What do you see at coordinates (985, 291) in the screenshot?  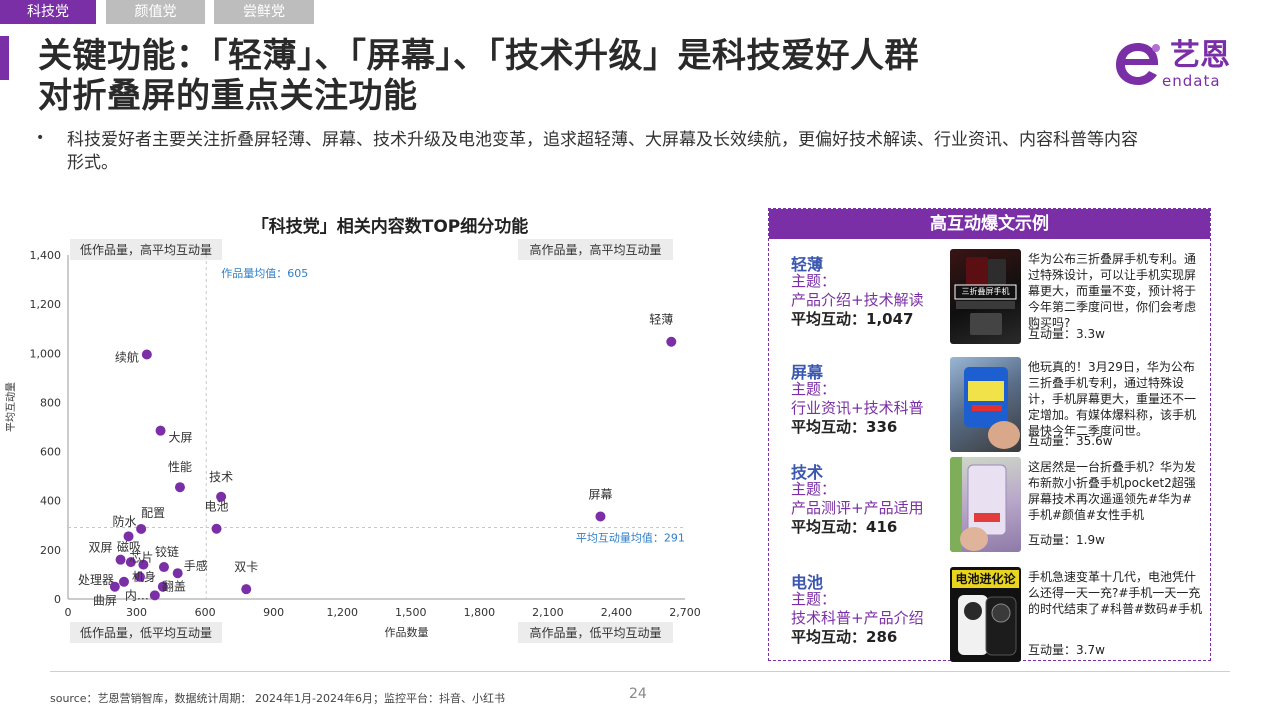 I see `thumbnail-caption: 三折叠屏手机` at bounding box center [985, 291].